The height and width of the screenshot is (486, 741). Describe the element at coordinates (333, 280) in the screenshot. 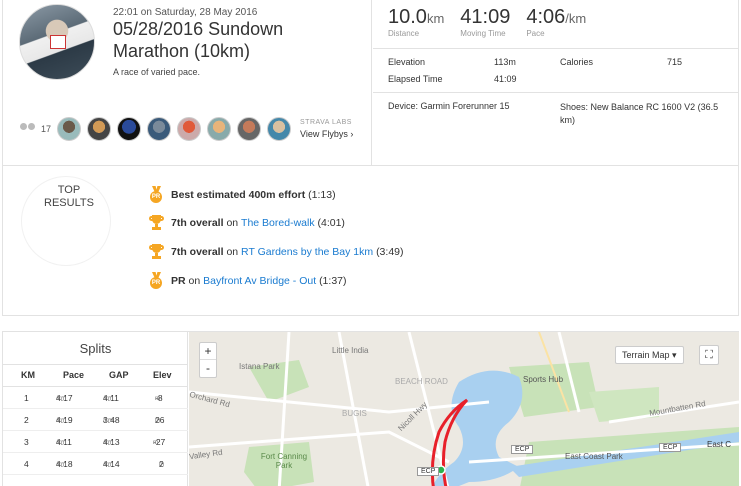

I see `result-time: (1:37)` at that location.